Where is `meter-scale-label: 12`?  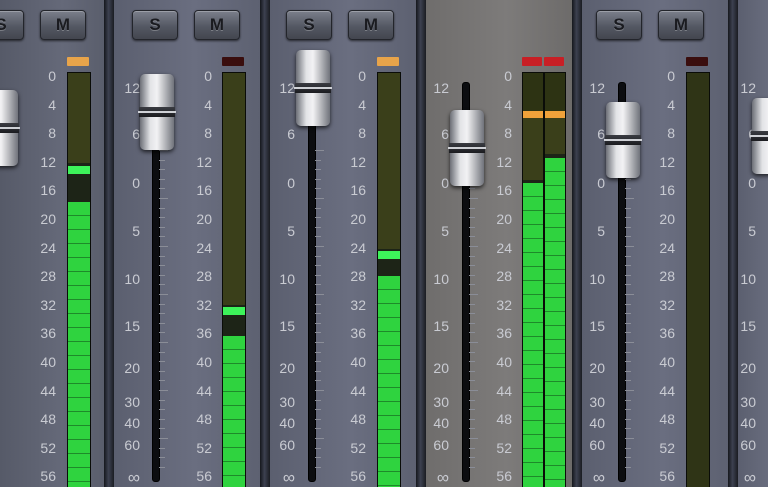 meter-scale-label: 12 is located at coordinates (48, 161).